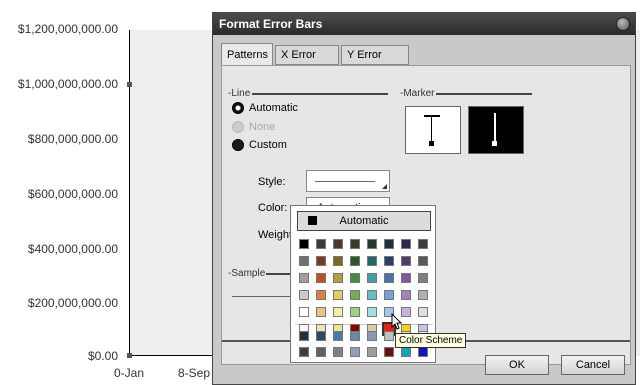  I want to click on automatic-color-button: Automatic, so click(364, 221).